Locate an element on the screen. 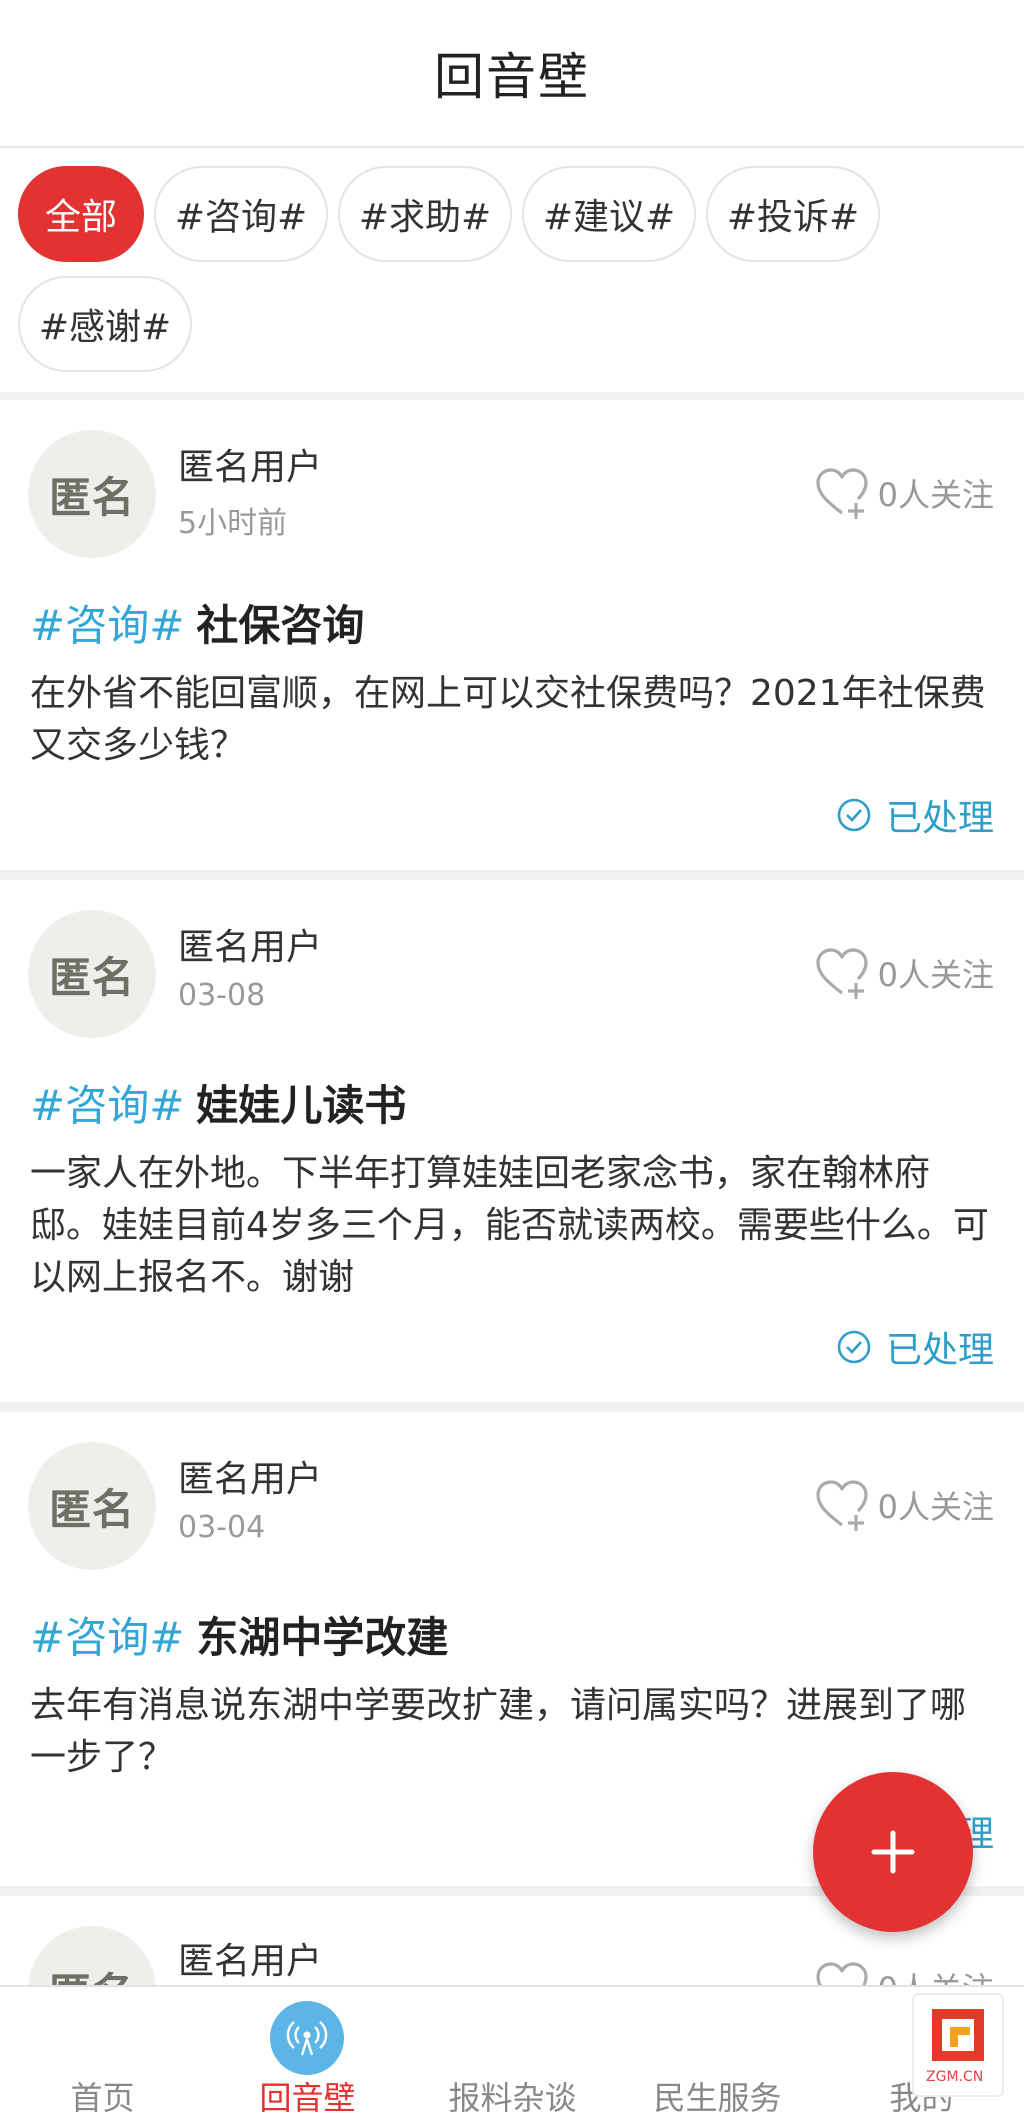 The height and width of the screenshot is (2127, 1024). tab-label: 报料杂谈 is located at coordinates (512, 2098).